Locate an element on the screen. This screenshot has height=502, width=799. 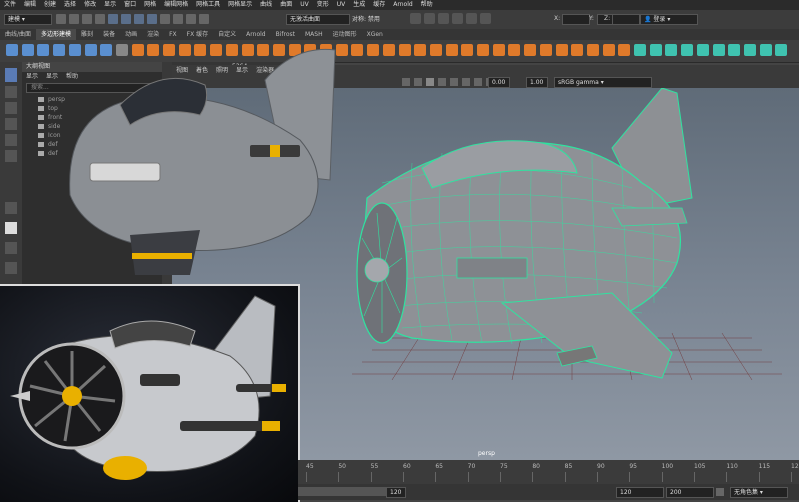
redo-icon is located at coordinates (100, 19).